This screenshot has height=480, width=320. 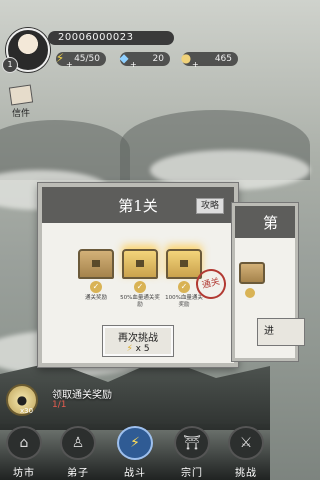 What do you see at coordinates (192, 443) in the screenshot?
I see `sect-icon: ⛩` at bounding box center [192, 443].